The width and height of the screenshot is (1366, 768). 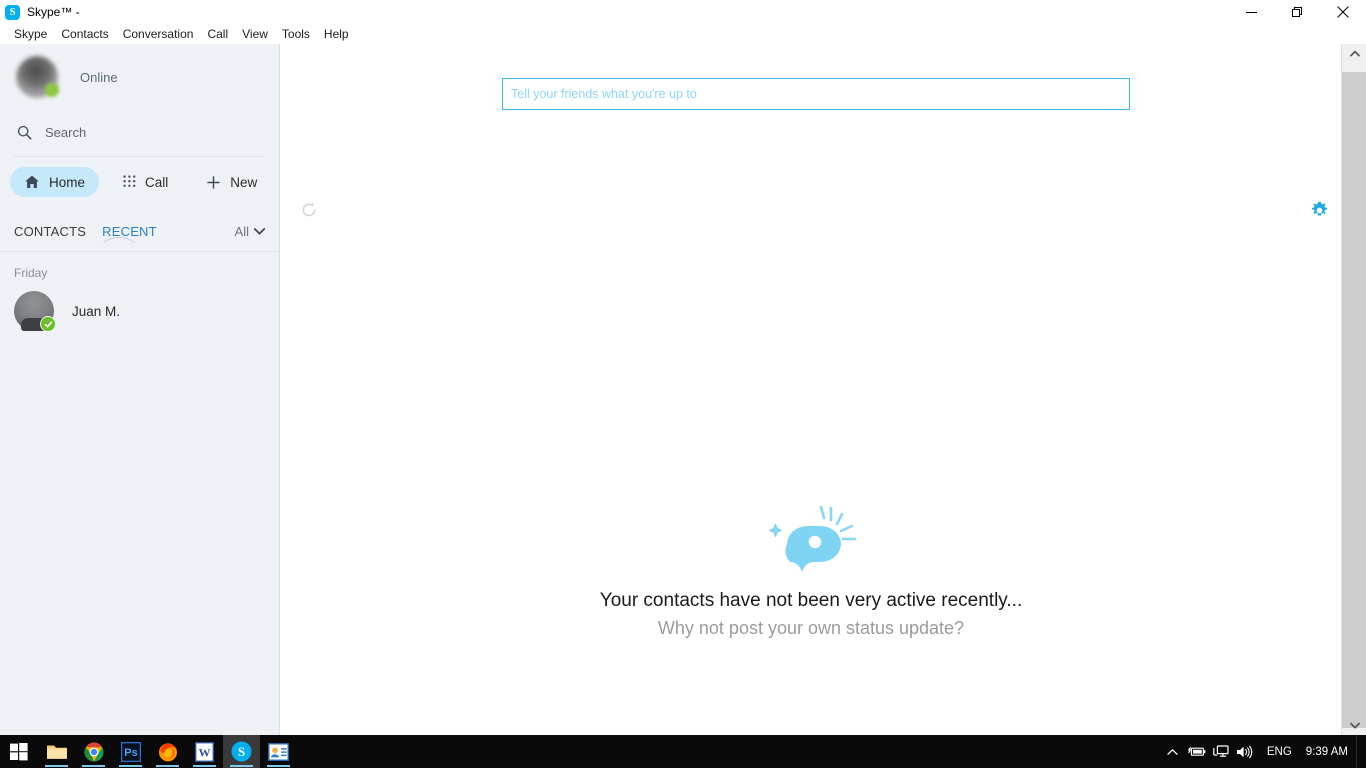 I want to click on taskbar: Ps W S ENG 9:39 AM, so click(x=683, y=751).